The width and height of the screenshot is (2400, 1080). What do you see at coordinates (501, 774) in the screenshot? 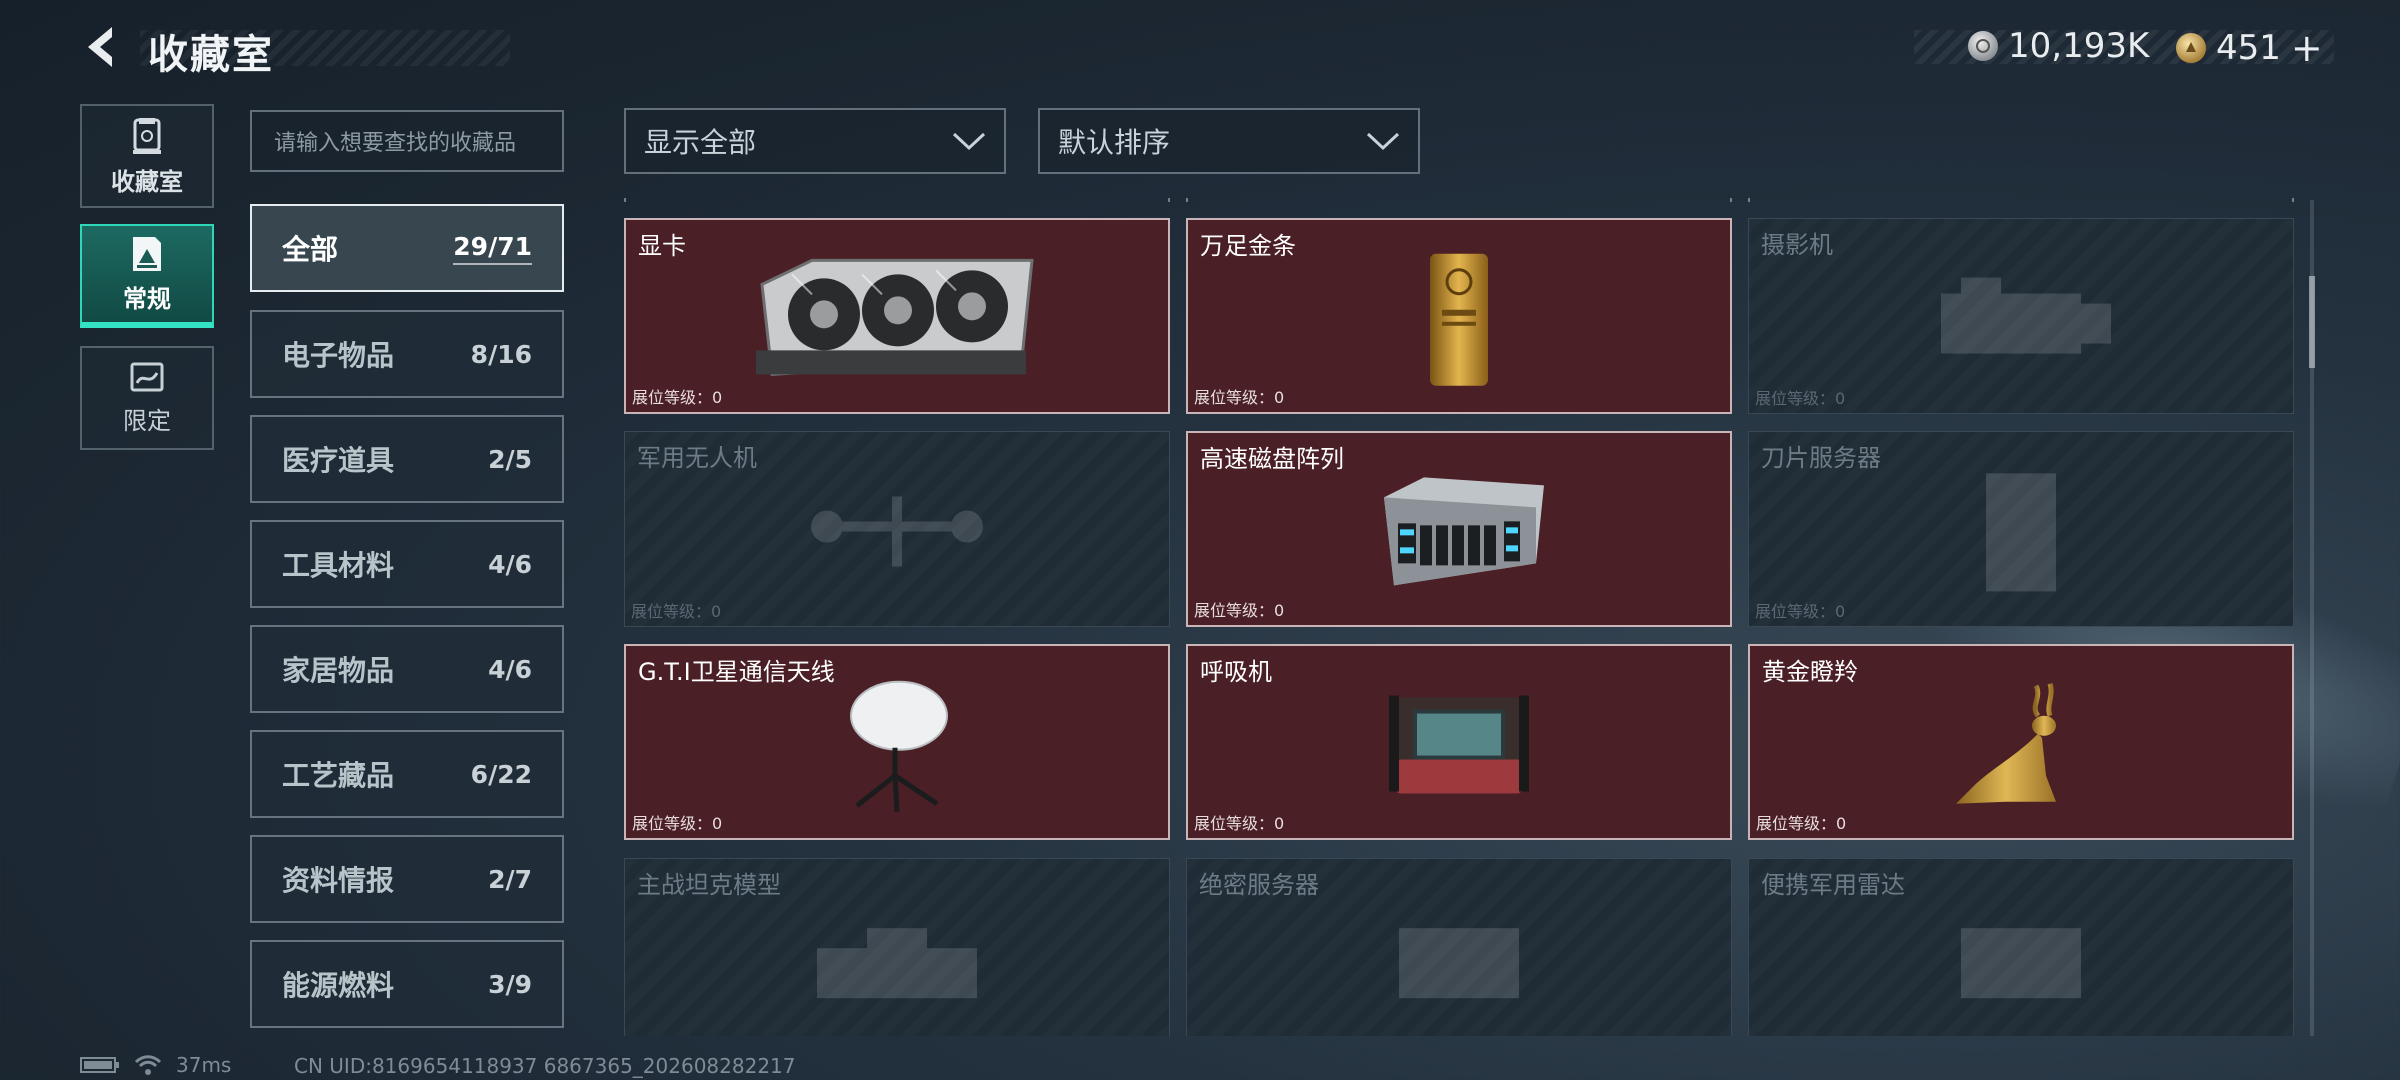
I see `category-count: 6/22` at bounding box center [501, 774].